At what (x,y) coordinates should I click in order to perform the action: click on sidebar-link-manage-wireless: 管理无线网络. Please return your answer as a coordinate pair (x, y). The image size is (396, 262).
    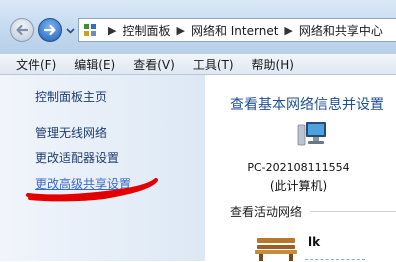
    Looking at the image, I should click on (71, 132).